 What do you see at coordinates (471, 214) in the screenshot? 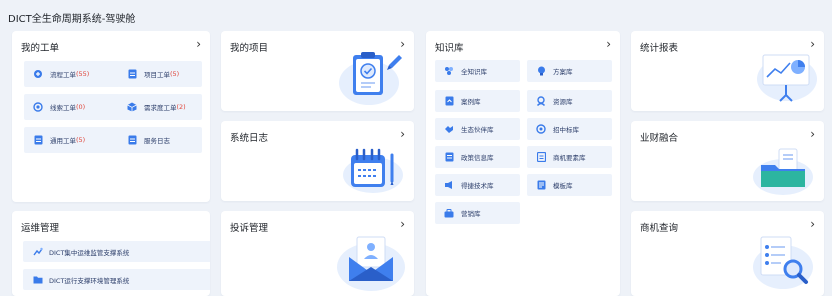
I see `knowledge-item-label: 营销库` at bounding box center [471, 214].